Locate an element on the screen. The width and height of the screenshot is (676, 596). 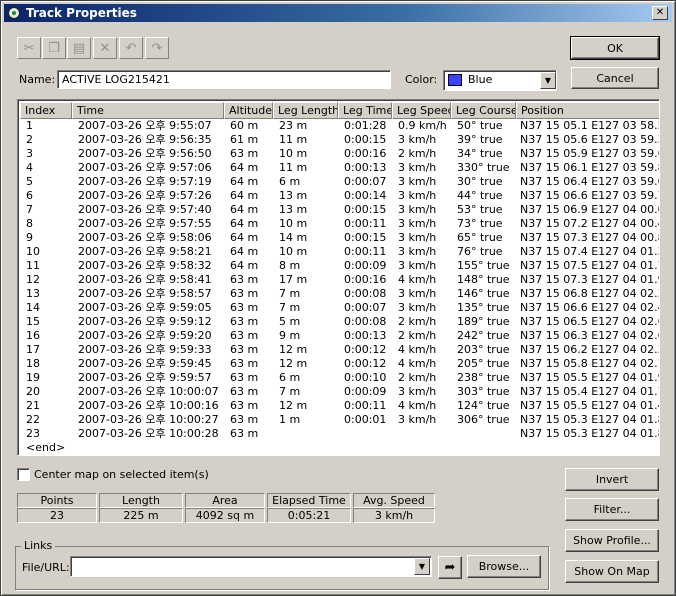
table-cell: 2007-03-26 오후 9:58:06 is located at coordinates (145, 237).